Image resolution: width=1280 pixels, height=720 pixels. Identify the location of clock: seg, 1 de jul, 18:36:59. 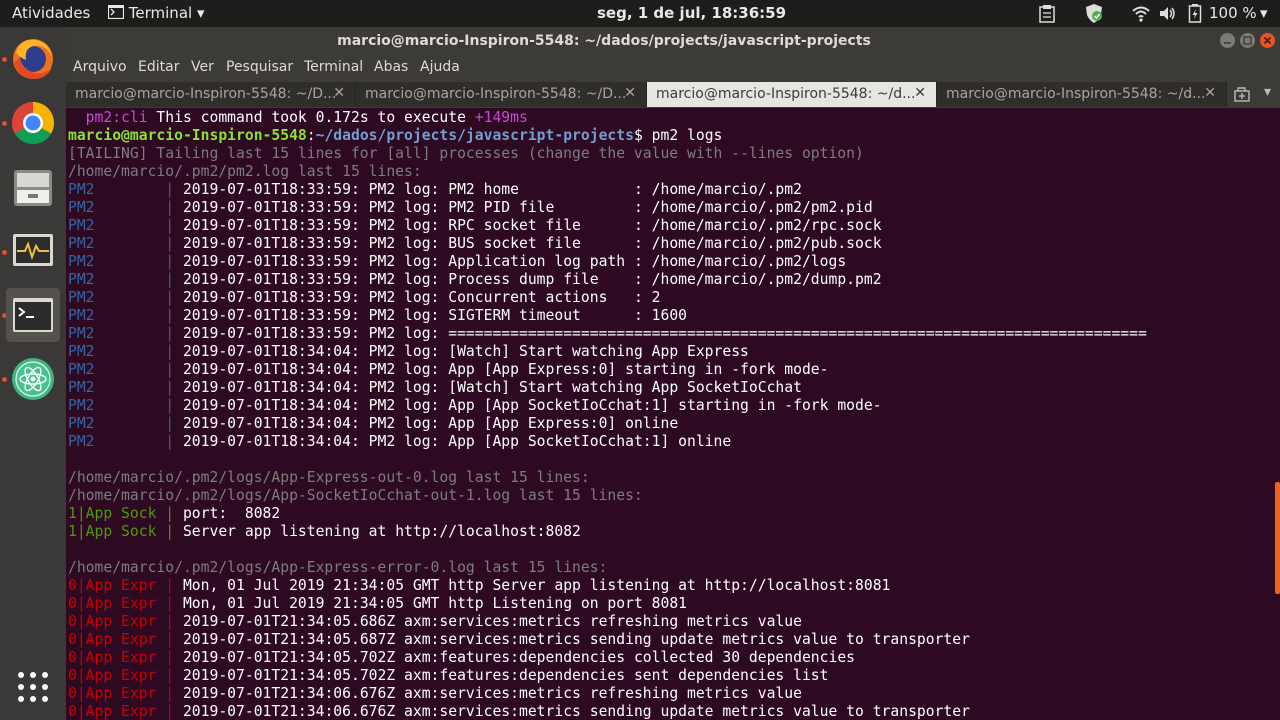
(691, 13).